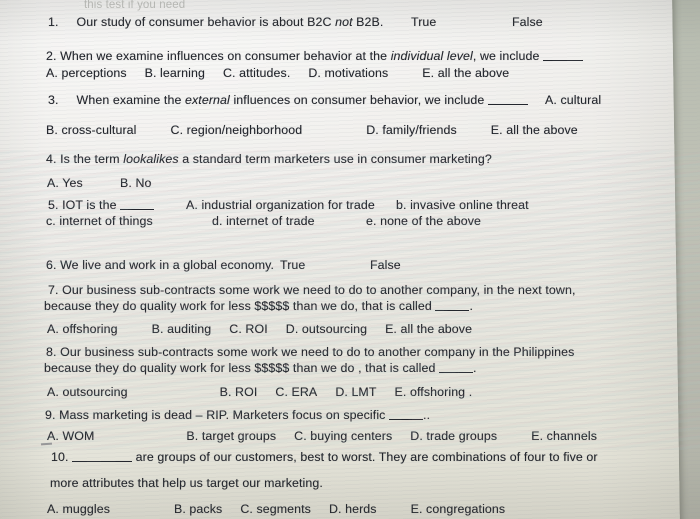 This screenshot has width=700, height=519. Describe the element at coordinates (343, 436) in the screenshot. I see `question-9-option-c: C. buying centers` at that location.